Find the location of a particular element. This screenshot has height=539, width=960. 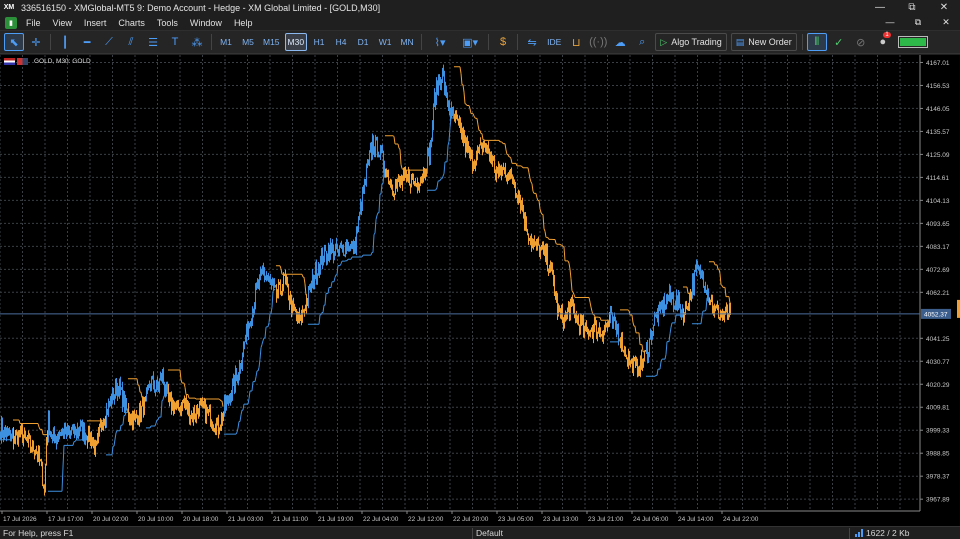

cursor-tool-icon: ⬉ is located at coordinates (14, 42).